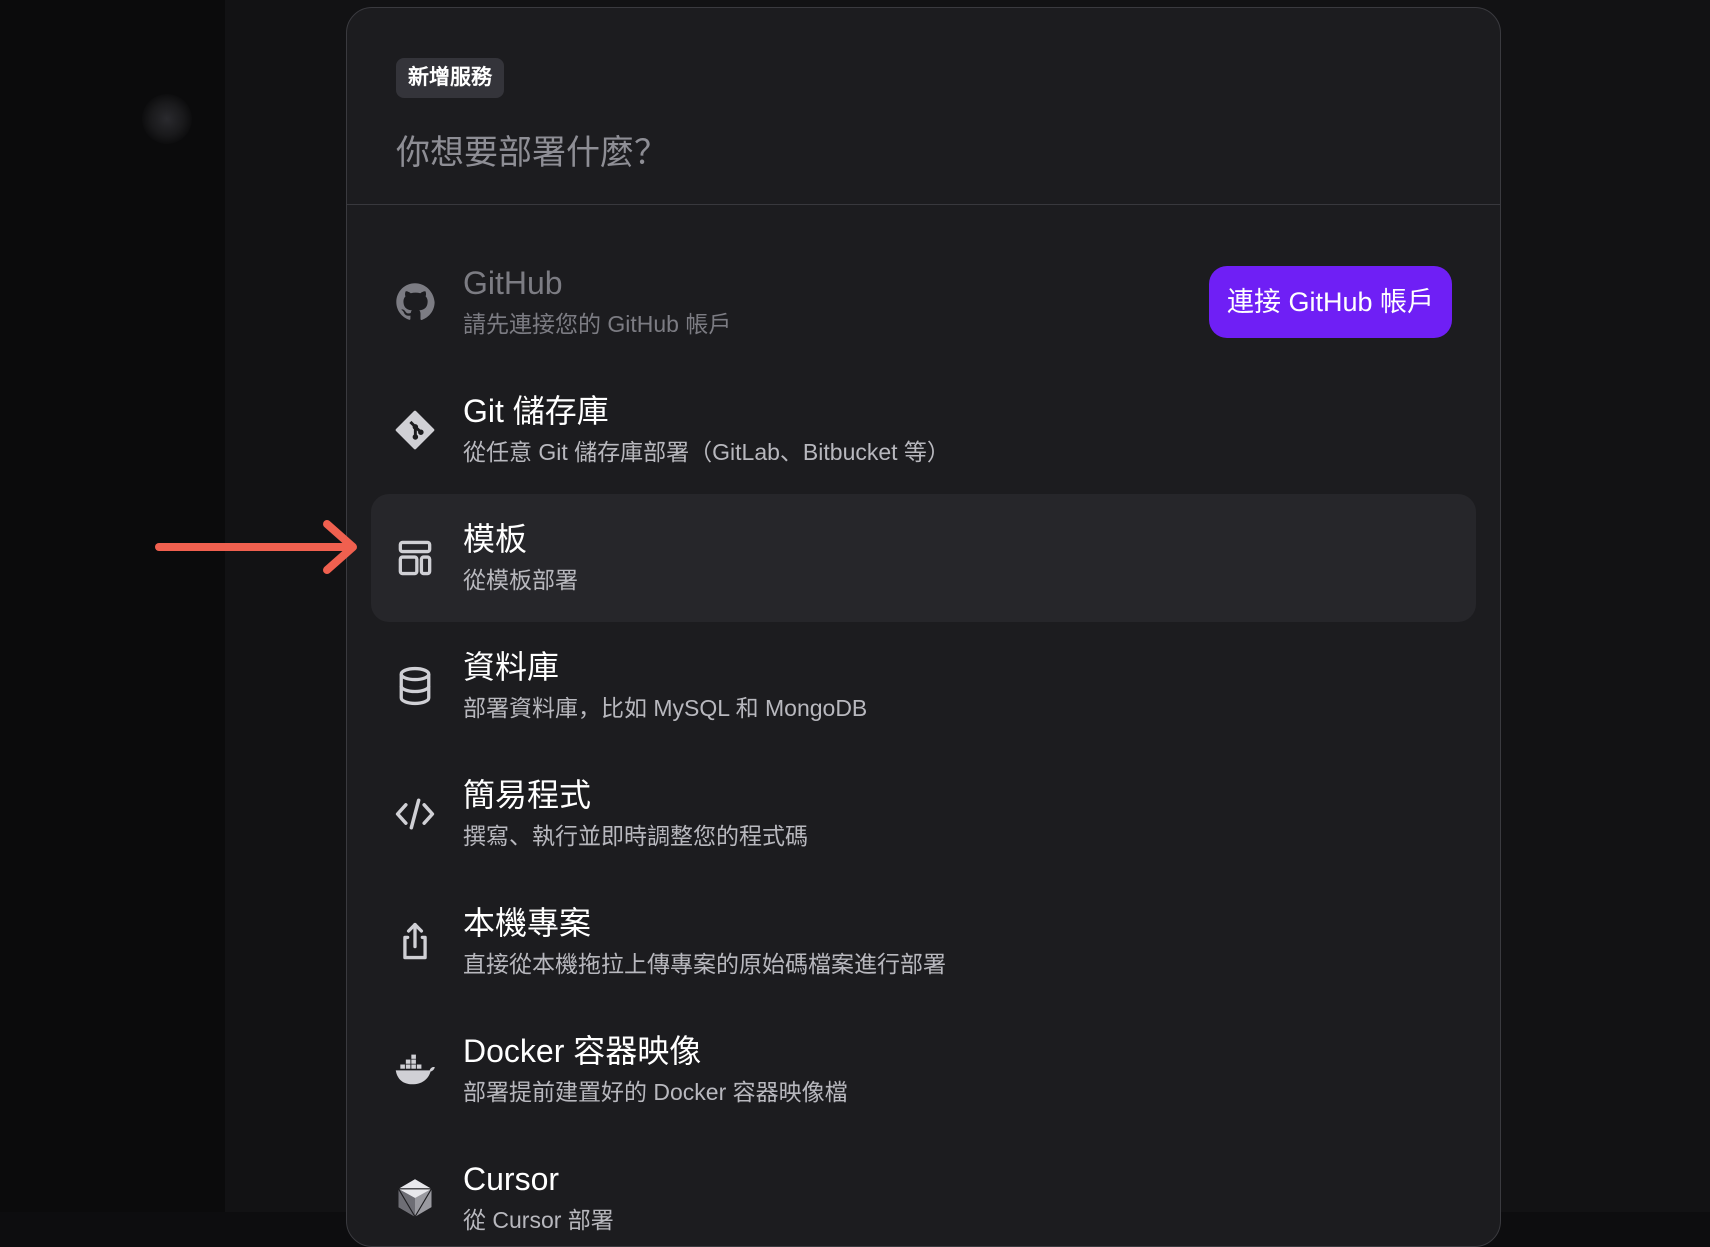 This screenshot has width=1710, height=1247. I want to click on service-title: 簡易程式, so click(527, 795).